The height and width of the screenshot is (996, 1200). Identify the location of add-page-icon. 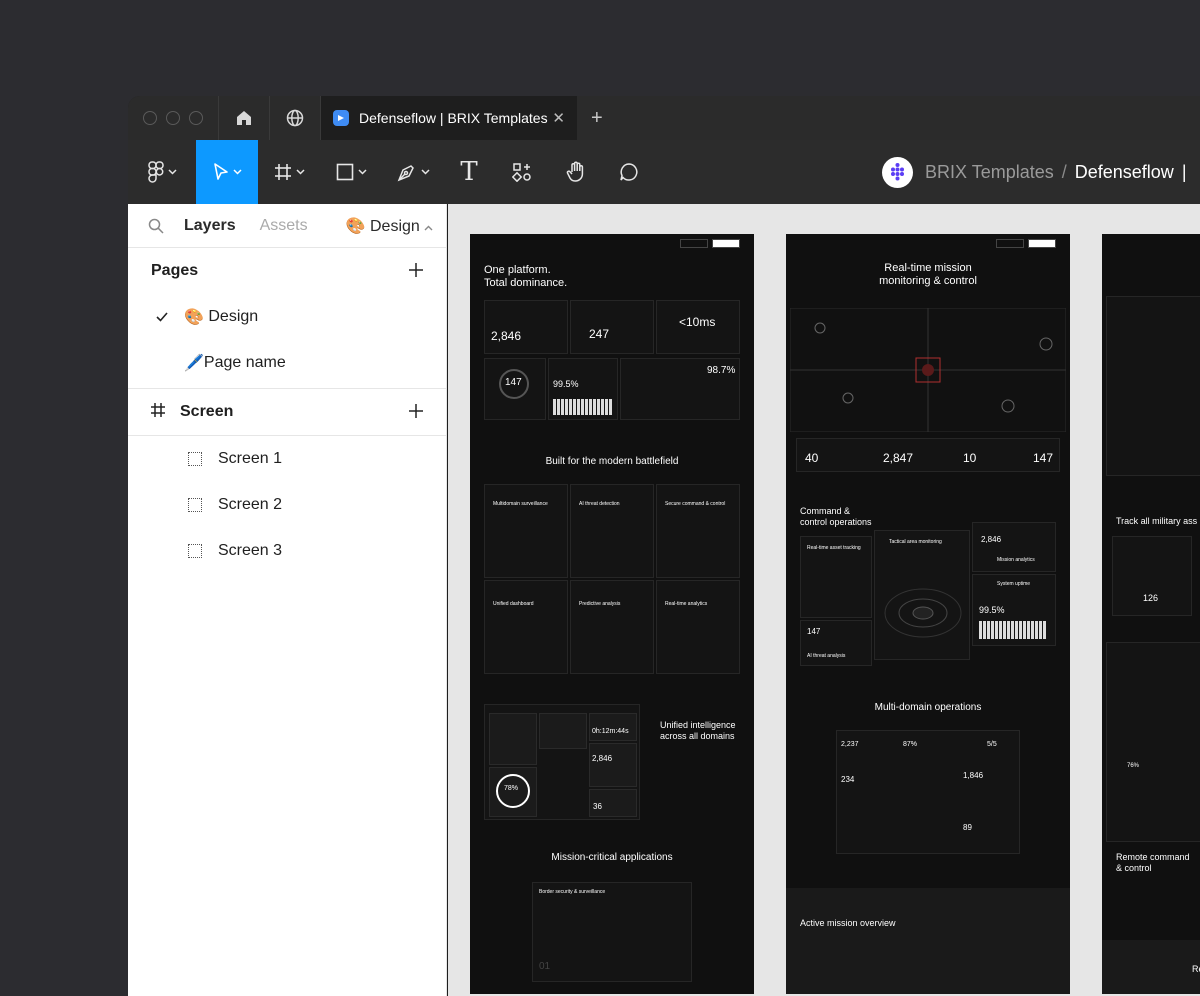
(416, 271).